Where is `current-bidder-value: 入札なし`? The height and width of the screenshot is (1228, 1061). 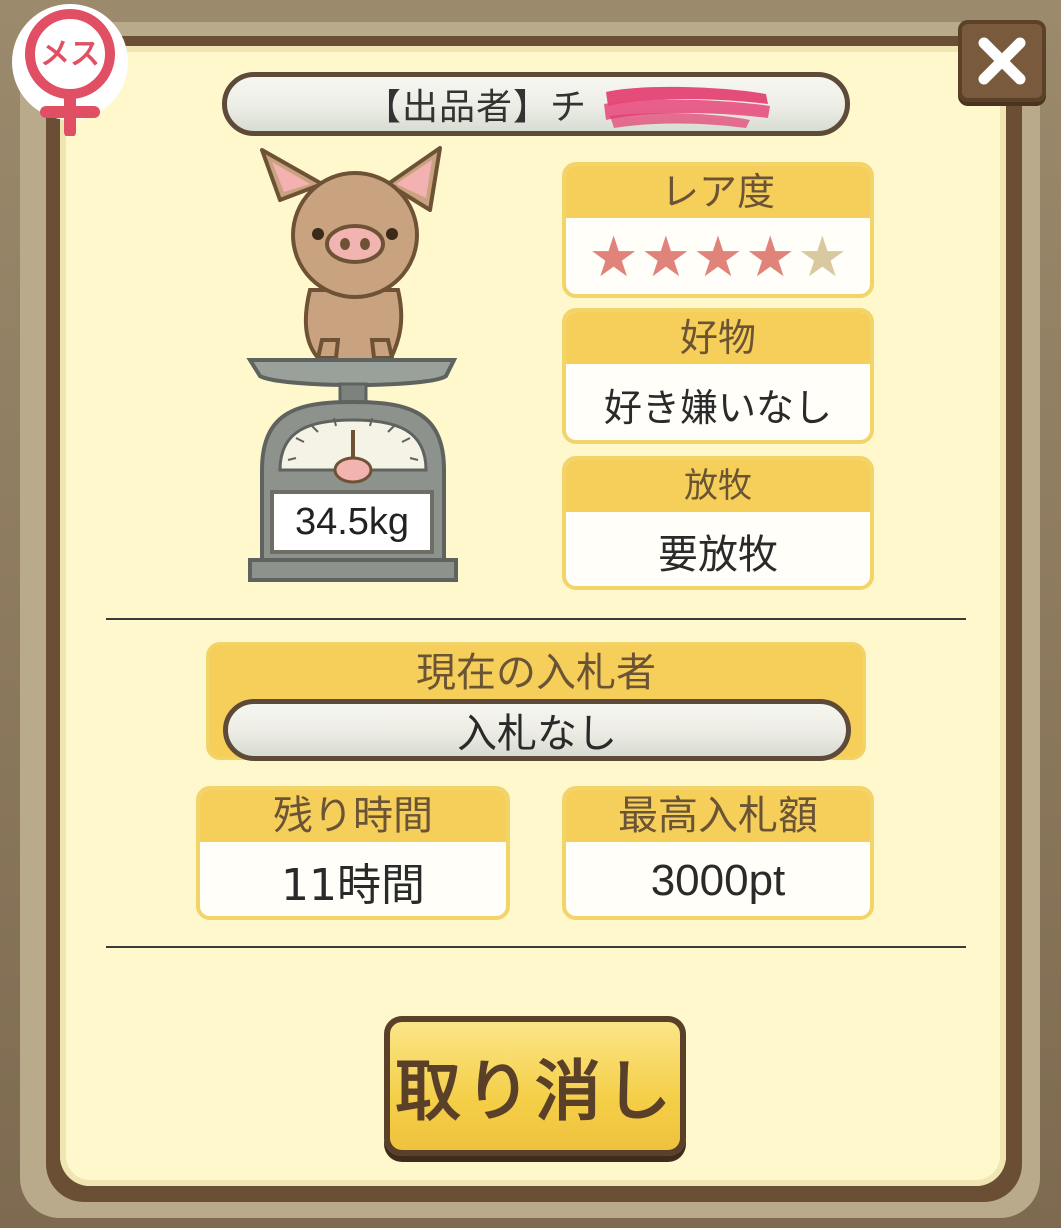
current-bidder-value: 入札なし is located at coordinates (537, 730).